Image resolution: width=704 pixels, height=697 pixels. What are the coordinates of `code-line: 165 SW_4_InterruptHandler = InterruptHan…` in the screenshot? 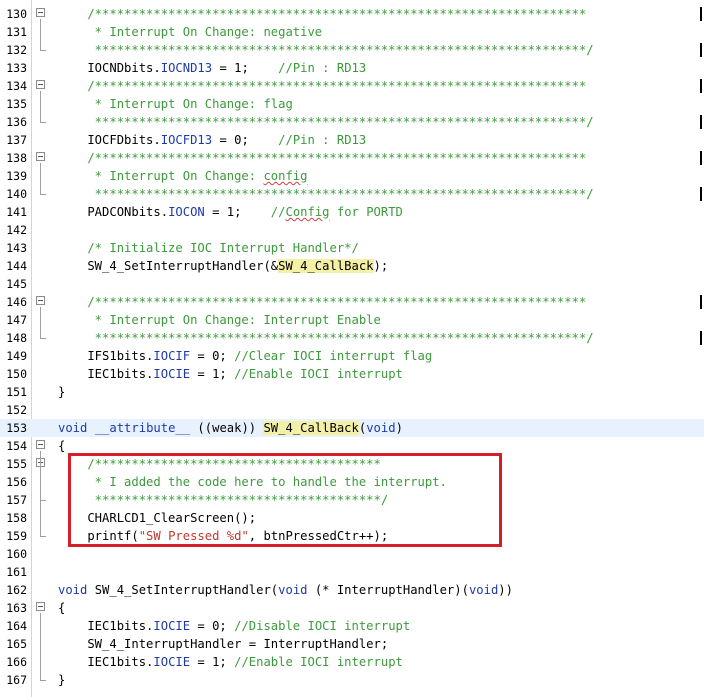 It's located at (352, 644).